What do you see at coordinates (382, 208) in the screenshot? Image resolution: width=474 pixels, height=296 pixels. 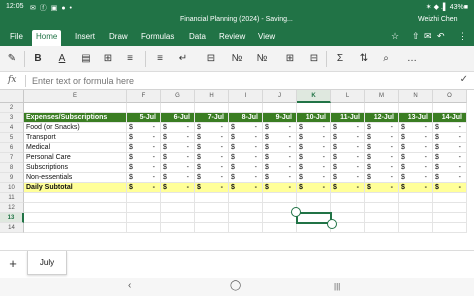 I see `cell-m12` at bounding box center [382, 208].